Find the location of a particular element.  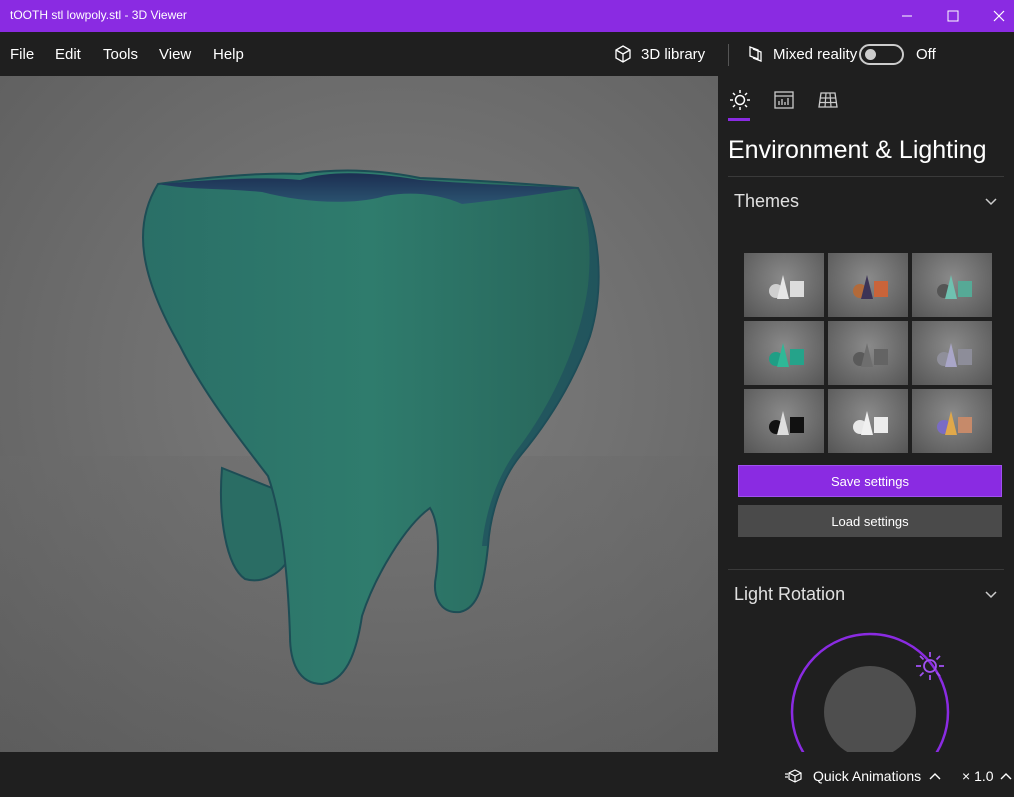

tab-environment-lighting is located at coordinates (740, 100).